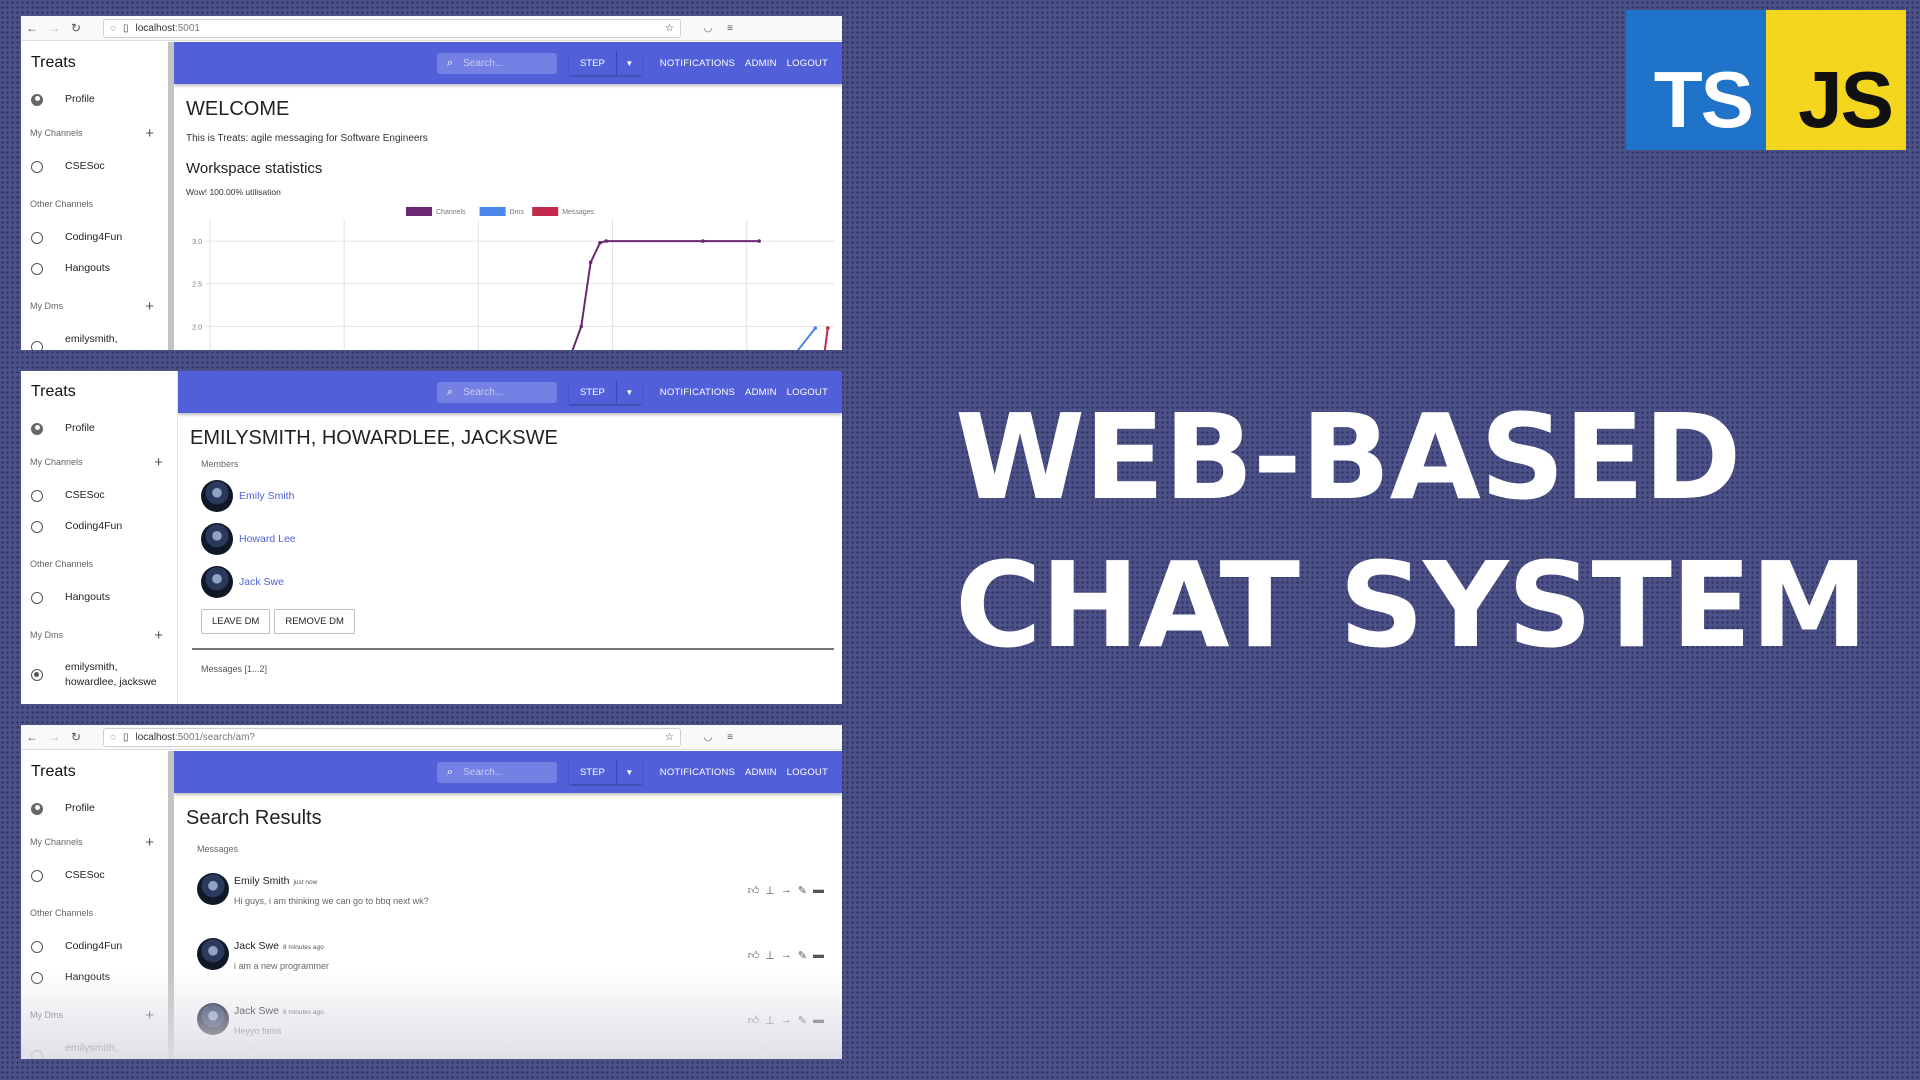 The height and width of the screenshot is (1080, 1920). What do you see at coordinates (510, 618) in the screenshot?
I see `dm-actions: LEAVE DM REMOVE DM` at bounding box center [510, 618].